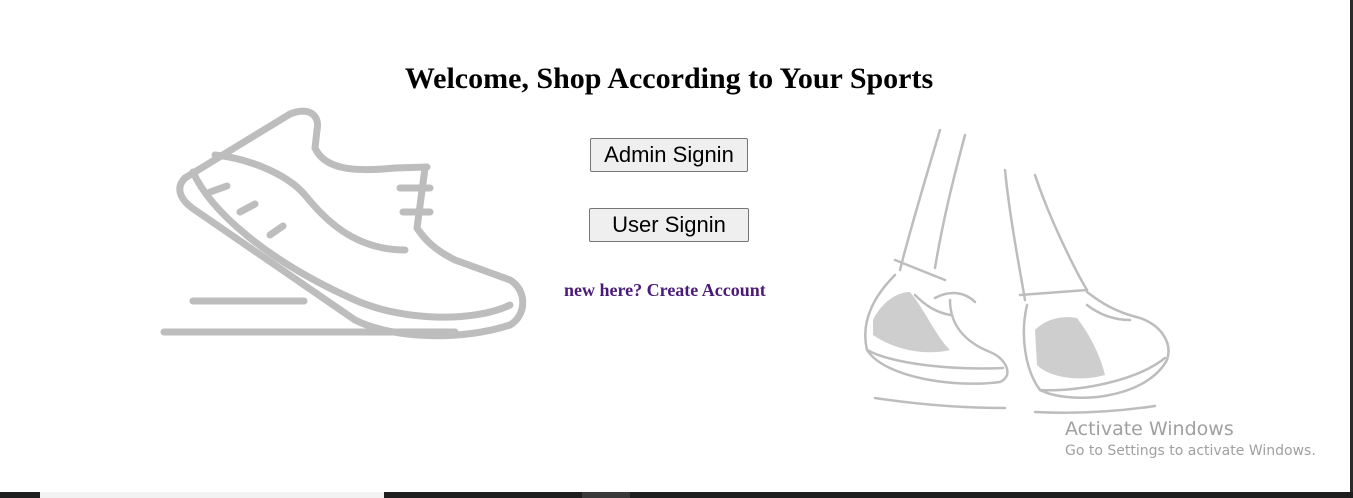 This screenshot has width=1353, height=498. Describe the element at coordinates (1149, 429) in the screenshot. I see `watermark-title: Activate Windows` at that location.